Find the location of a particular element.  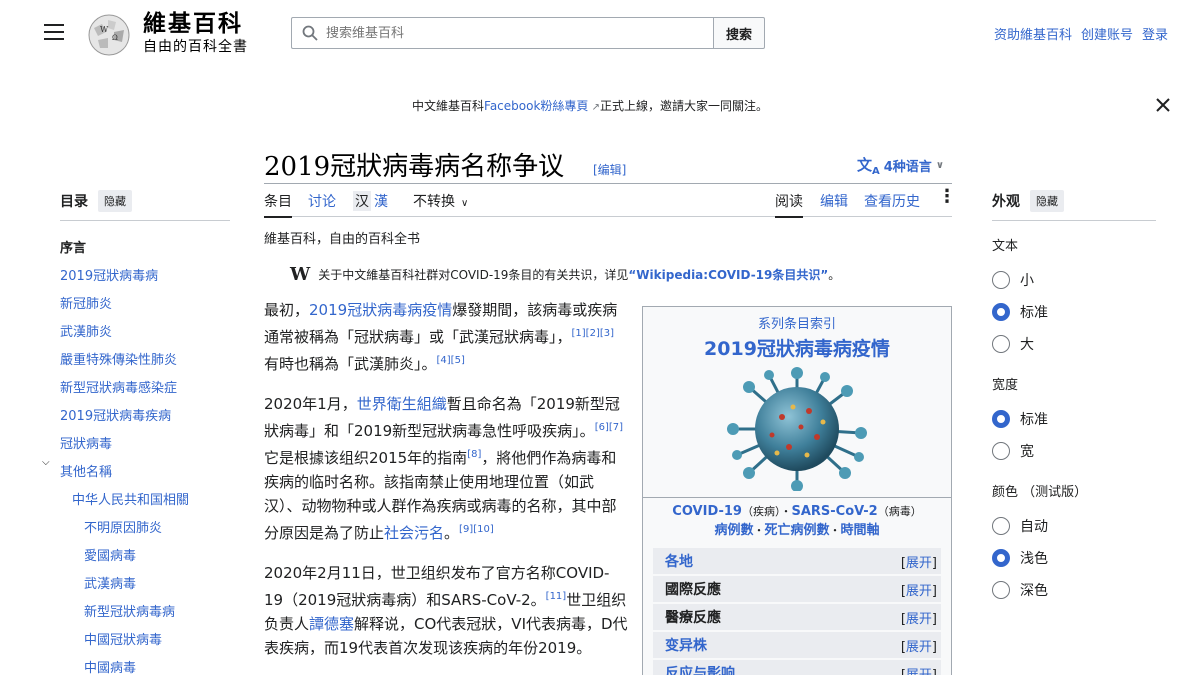

infobox-row: 國際反應 [展开] is located at coordinates (797, 589).